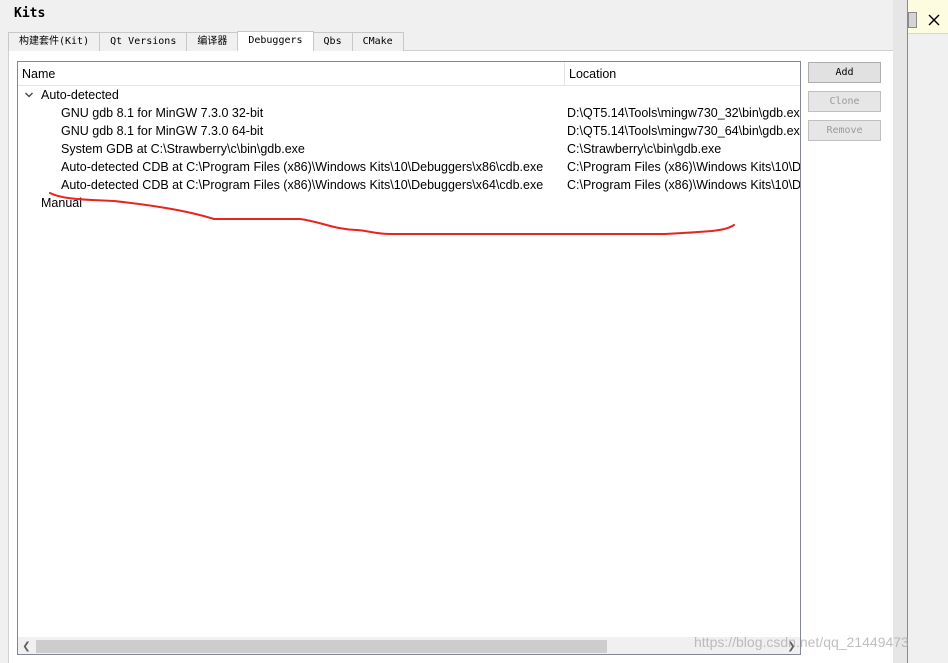 The image size is (948, 663). What do you see at coordinates (644, 149) in the screenshot?
I see `debugger-location: C:\Strawberry\c\bin\gdb.exe` at bounding box center [644, 149].